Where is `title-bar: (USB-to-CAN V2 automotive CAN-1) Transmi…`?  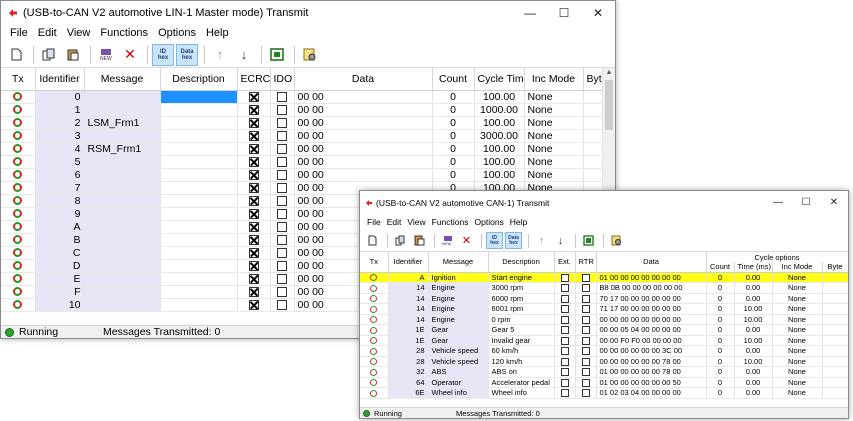 title-bar: (USB-to-CAN V2 automotive CAN-1) Transmi… is located at coordinates (604, 202).